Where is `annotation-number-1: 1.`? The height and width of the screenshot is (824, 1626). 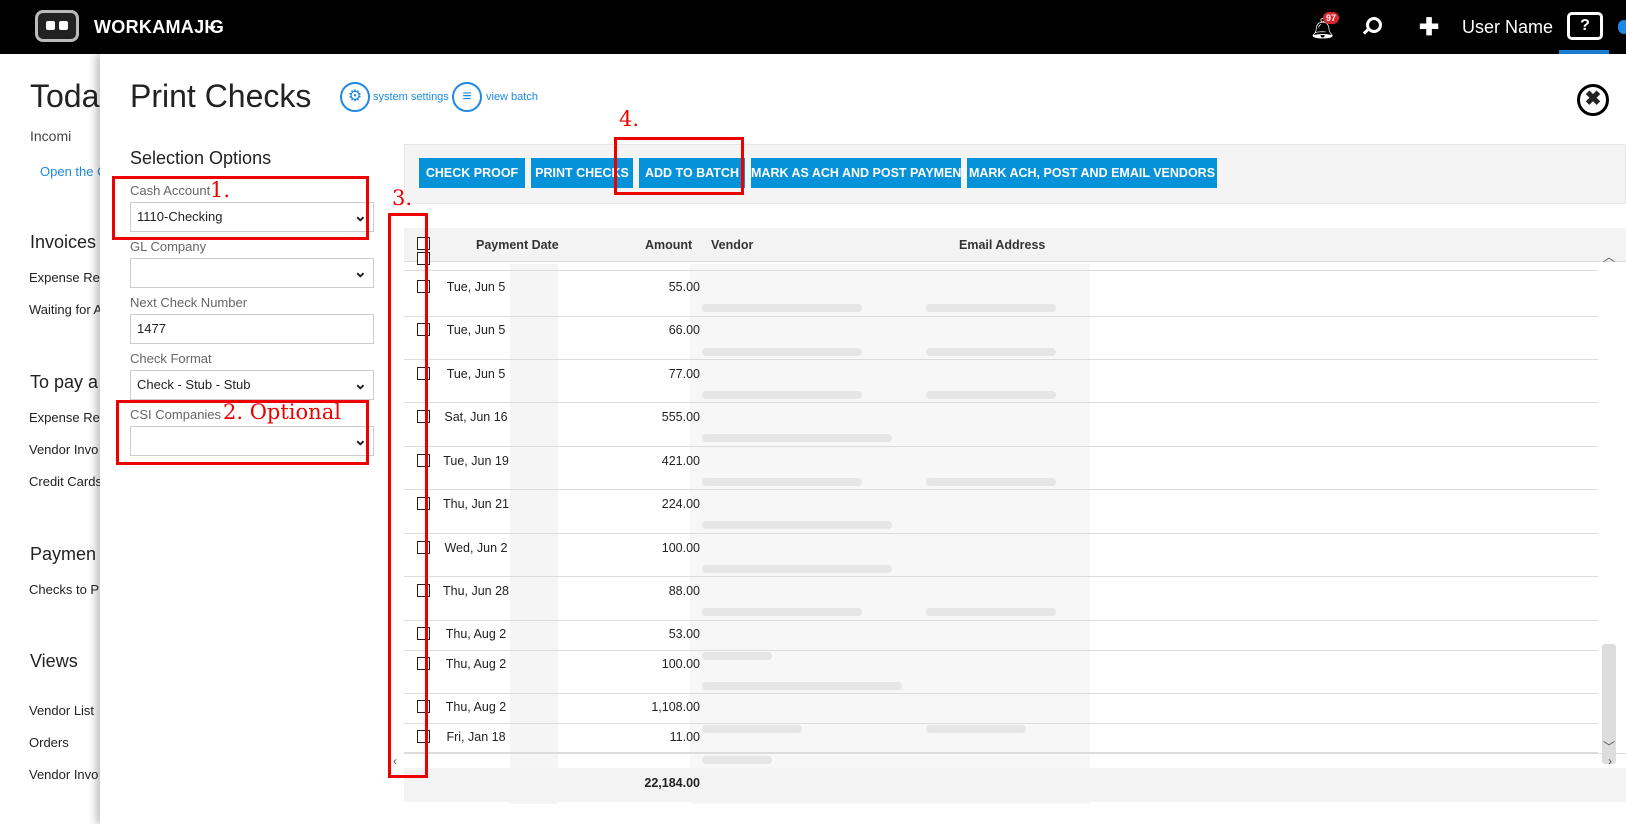 annotation-number-1: 1. is located at coordinates (220, 190).